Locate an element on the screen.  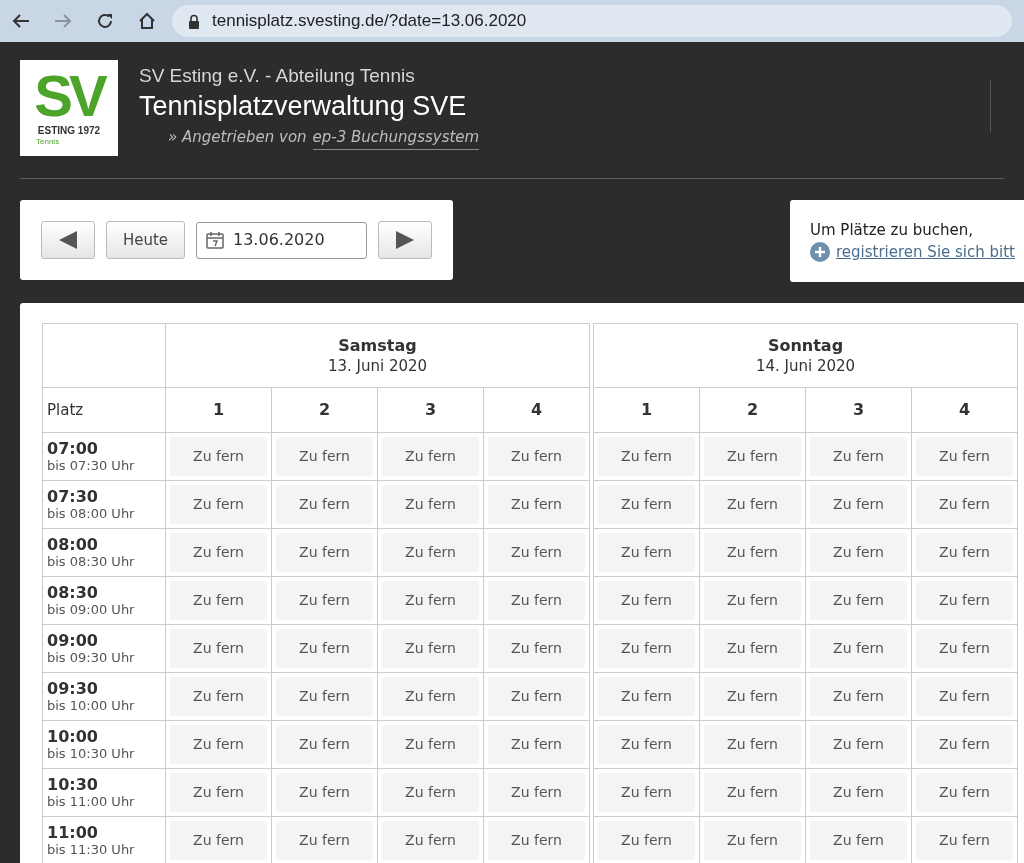
court-label-cell: Platz is located at coordinates (104, 410).